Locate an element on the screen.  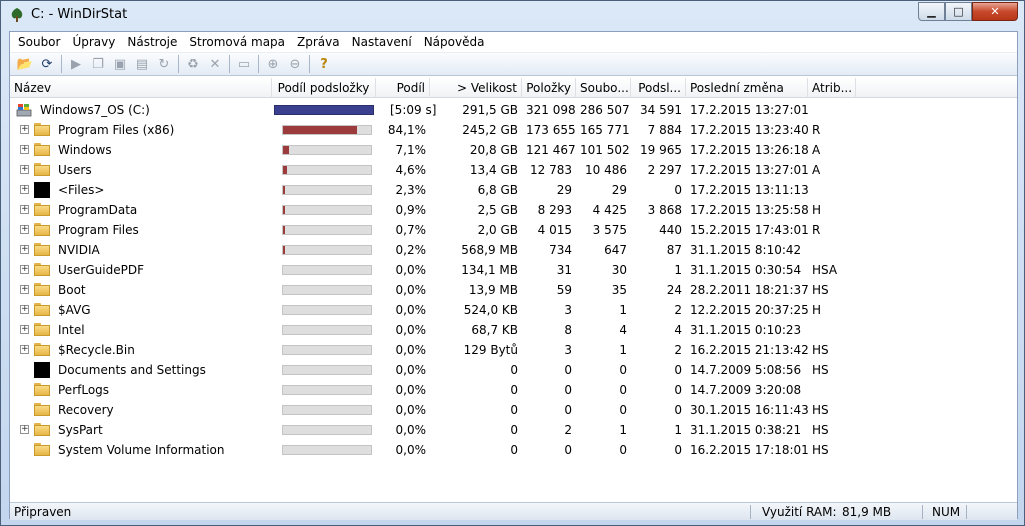
table-row: Recovery 0,0% 0 0 0 0 30.1.2015 16:11:43 HS is located at coordinates (513, 410).